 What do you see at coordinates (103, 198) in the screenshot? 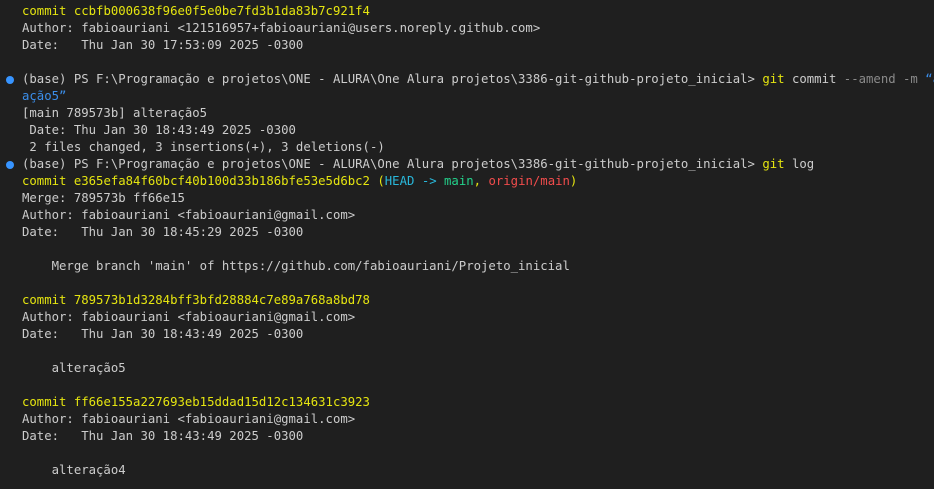
I see `merge-line: Merge: 789573b ff66e15` at bounding box center [103, 198].